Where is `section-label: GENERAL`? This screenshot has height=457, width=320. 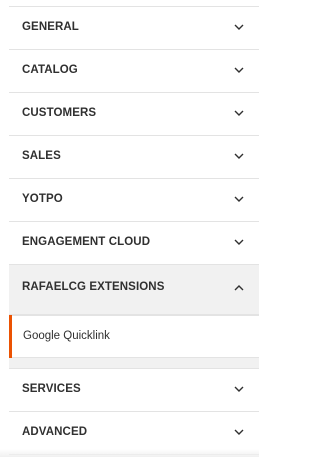 section-label: GENERAL is located at coordinates (50, 27).